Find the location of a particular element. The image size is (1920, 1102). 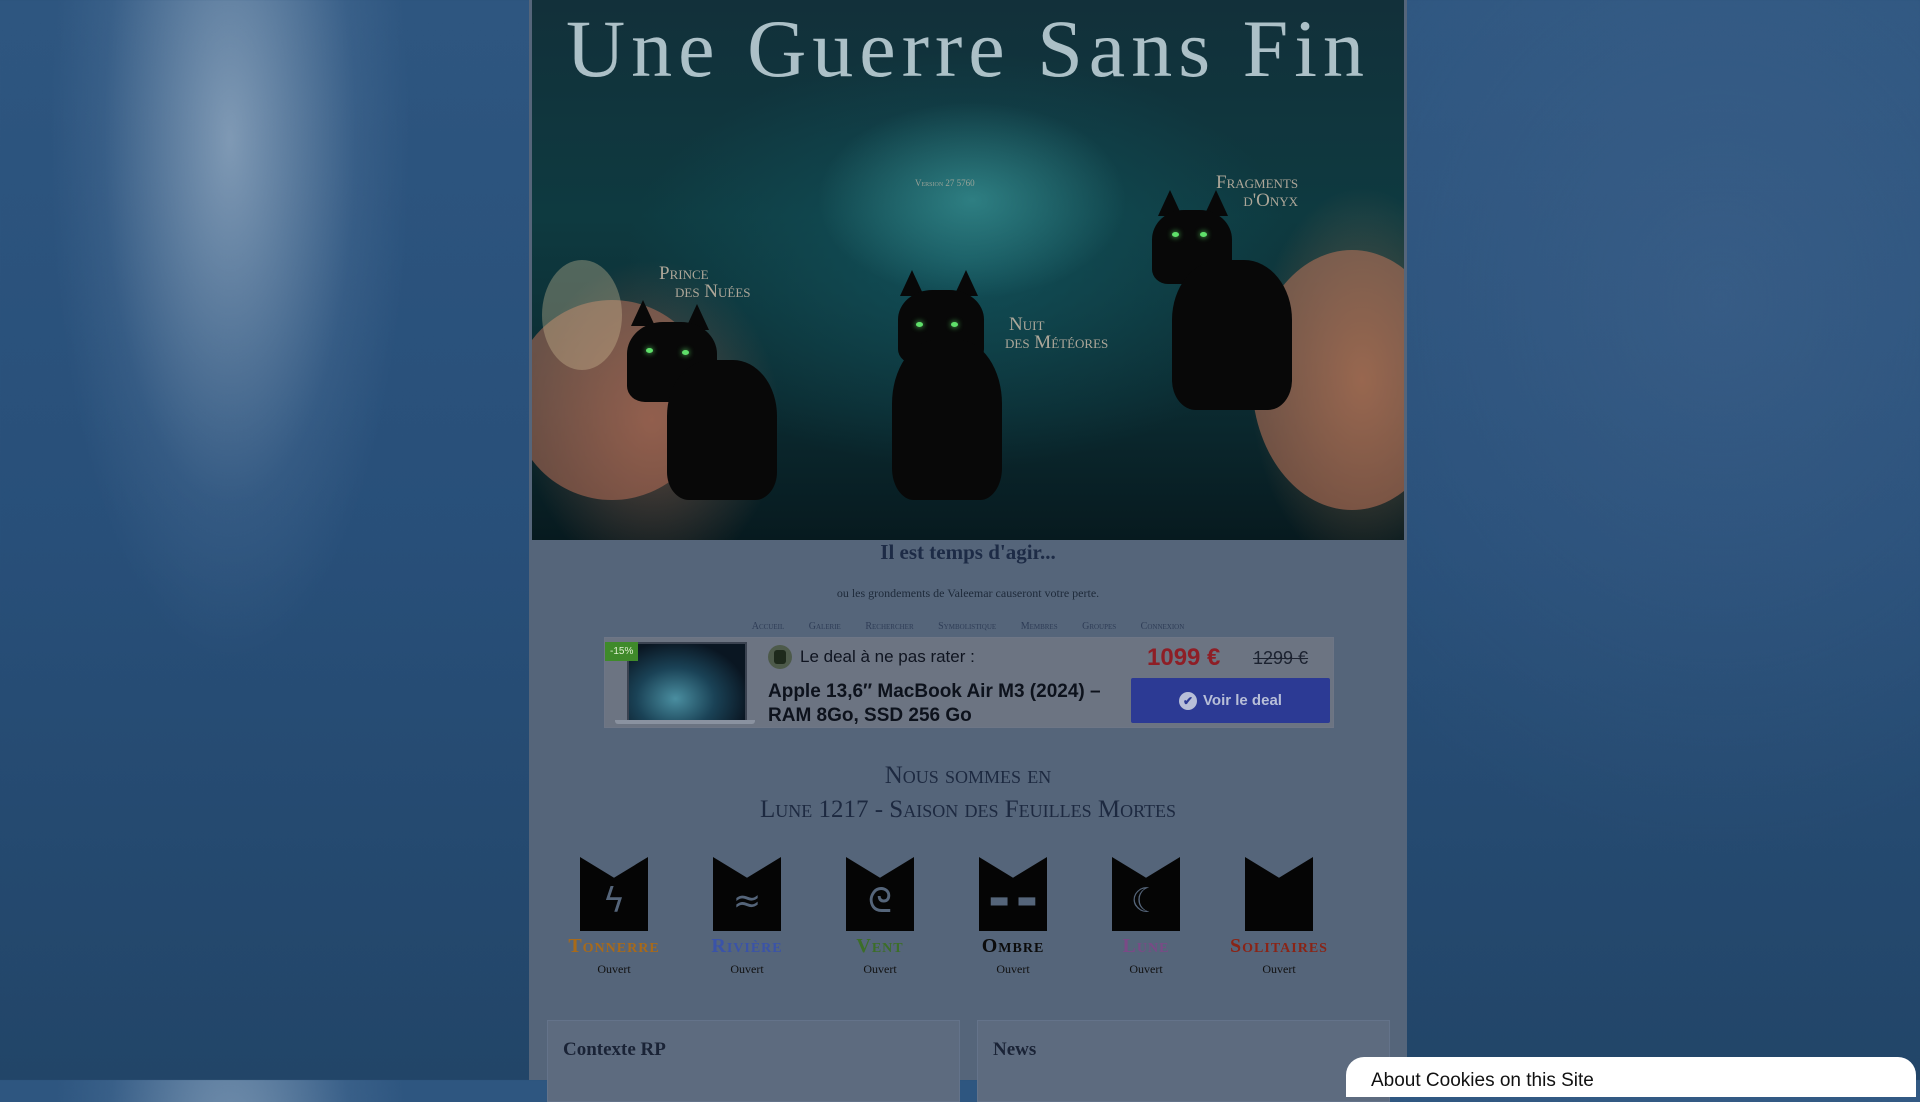

laptop-screen is located at coordinates (687, 683).